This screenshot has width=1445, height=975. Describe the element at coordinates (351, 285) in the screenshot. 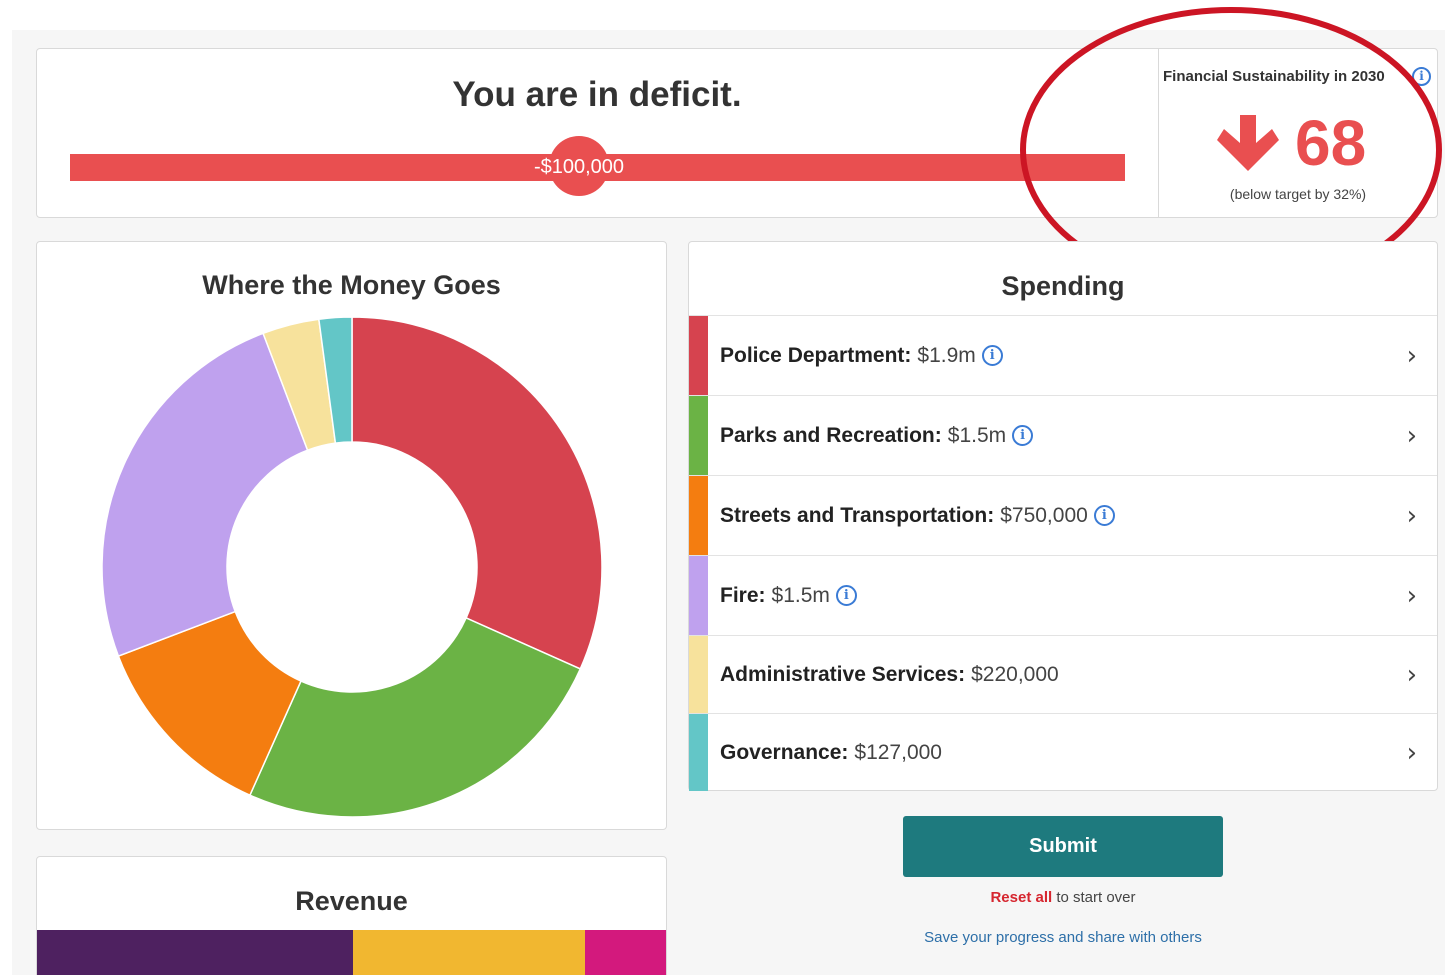

I see `donut-chart-title: Where the Money Goes` at that location.